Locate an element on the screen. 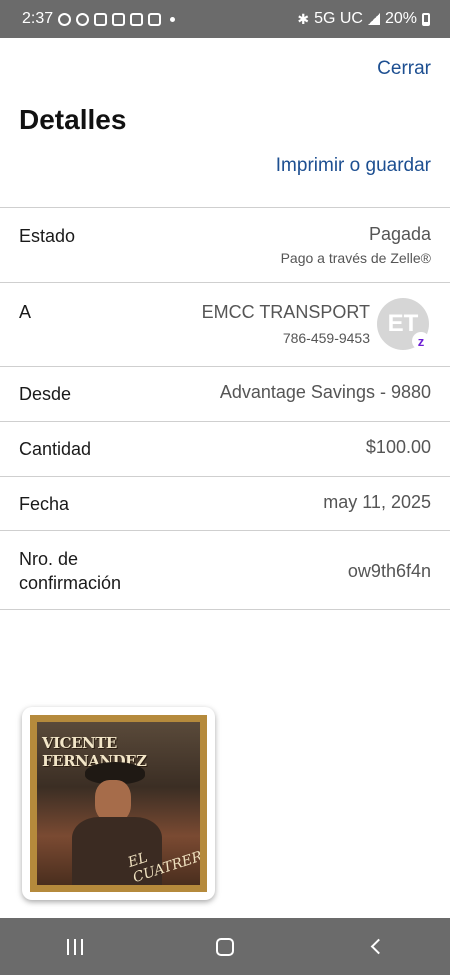  close-button: Cerrar is located at coordinates (404, 69).